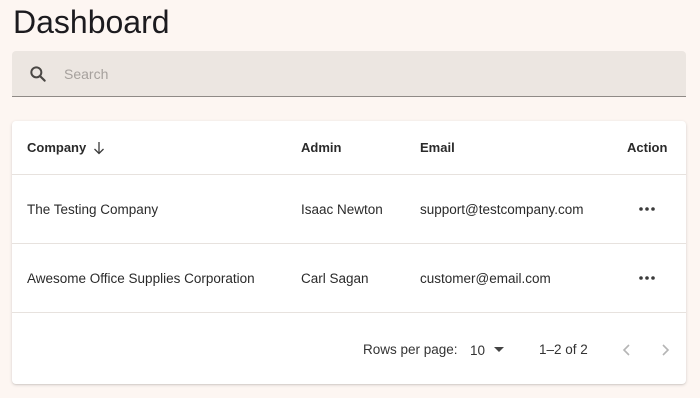 This screenshot has width=700, height=398. What do you see at coordinates (364, 74) in the screenshot?
I see `search-input` at bounding box center [364, 74].